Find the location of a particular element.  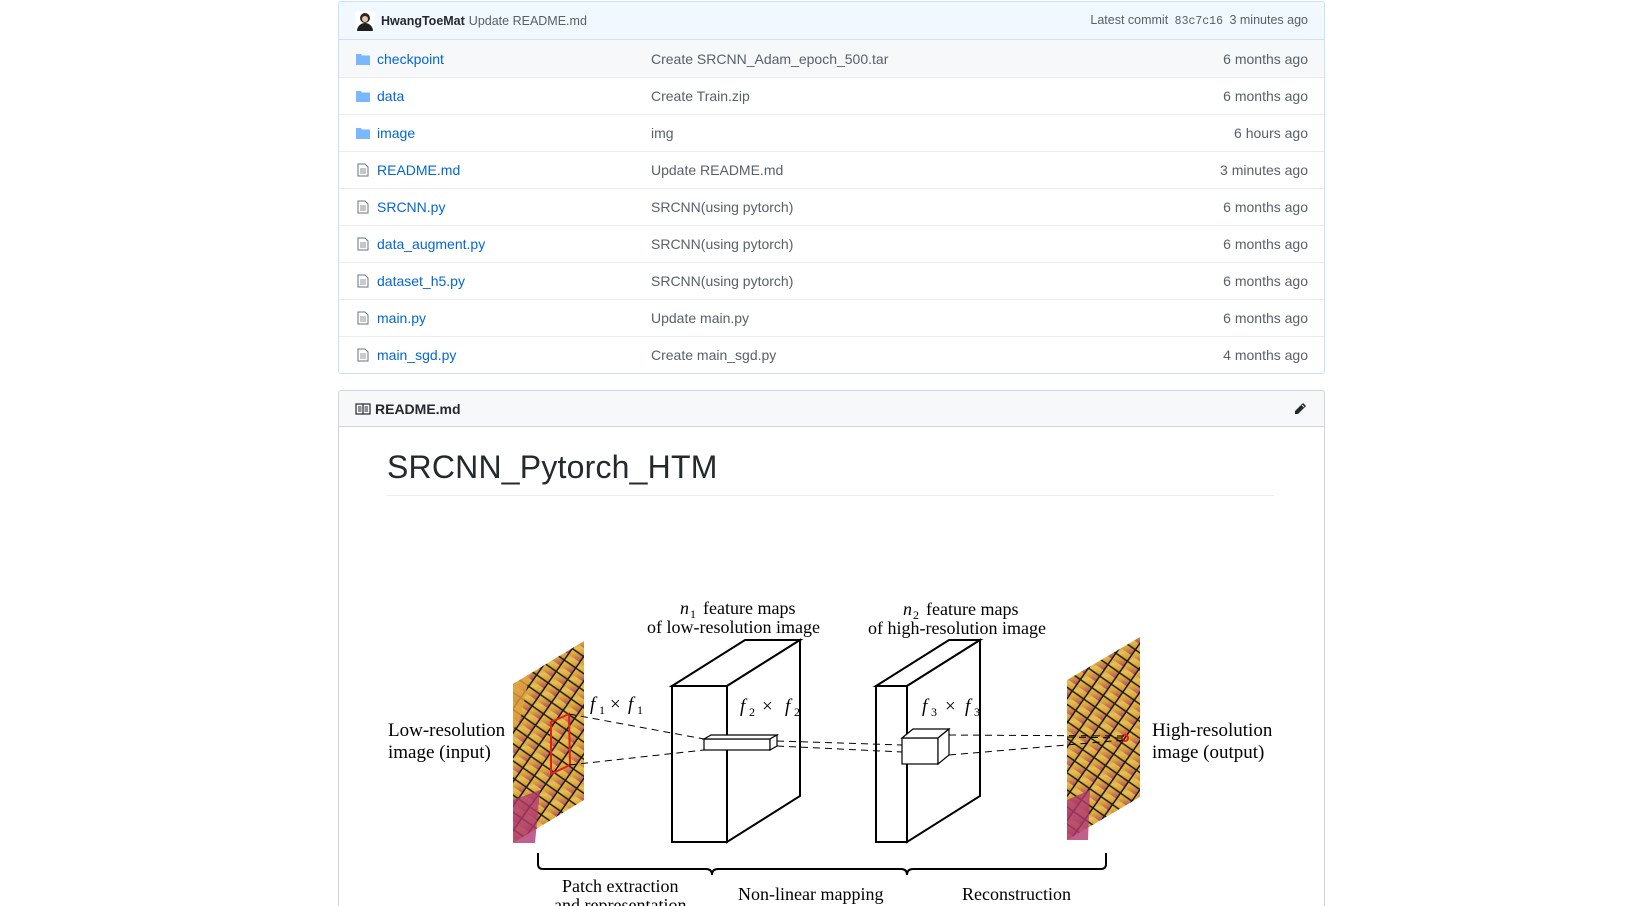

file-name-link: checkpoint is located at coordinates (514, 59).